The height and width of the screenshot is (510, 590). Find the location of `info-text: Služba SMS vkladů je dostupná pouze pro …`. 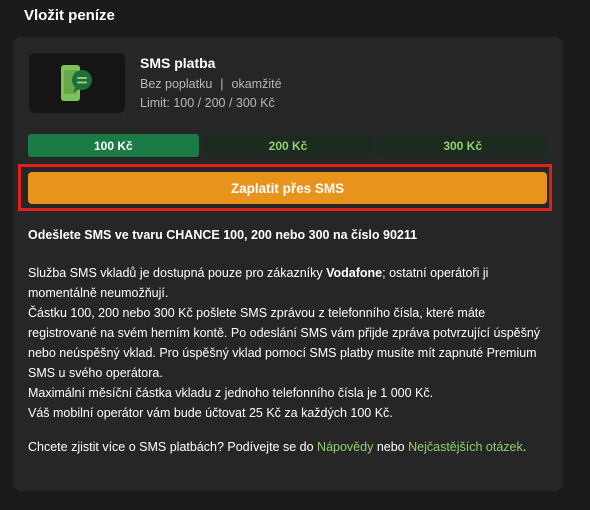

info-text: Služba SMS vkladů je dostupná pouze pro … is located at coordinates (177, 273).